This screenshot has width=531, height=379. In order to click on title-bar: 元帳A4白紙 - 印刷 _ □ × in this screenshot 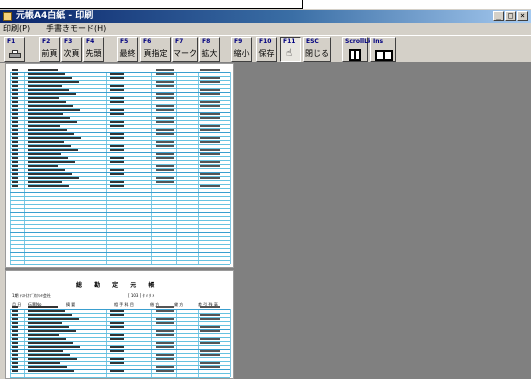, I will do `click(265, 16)`.